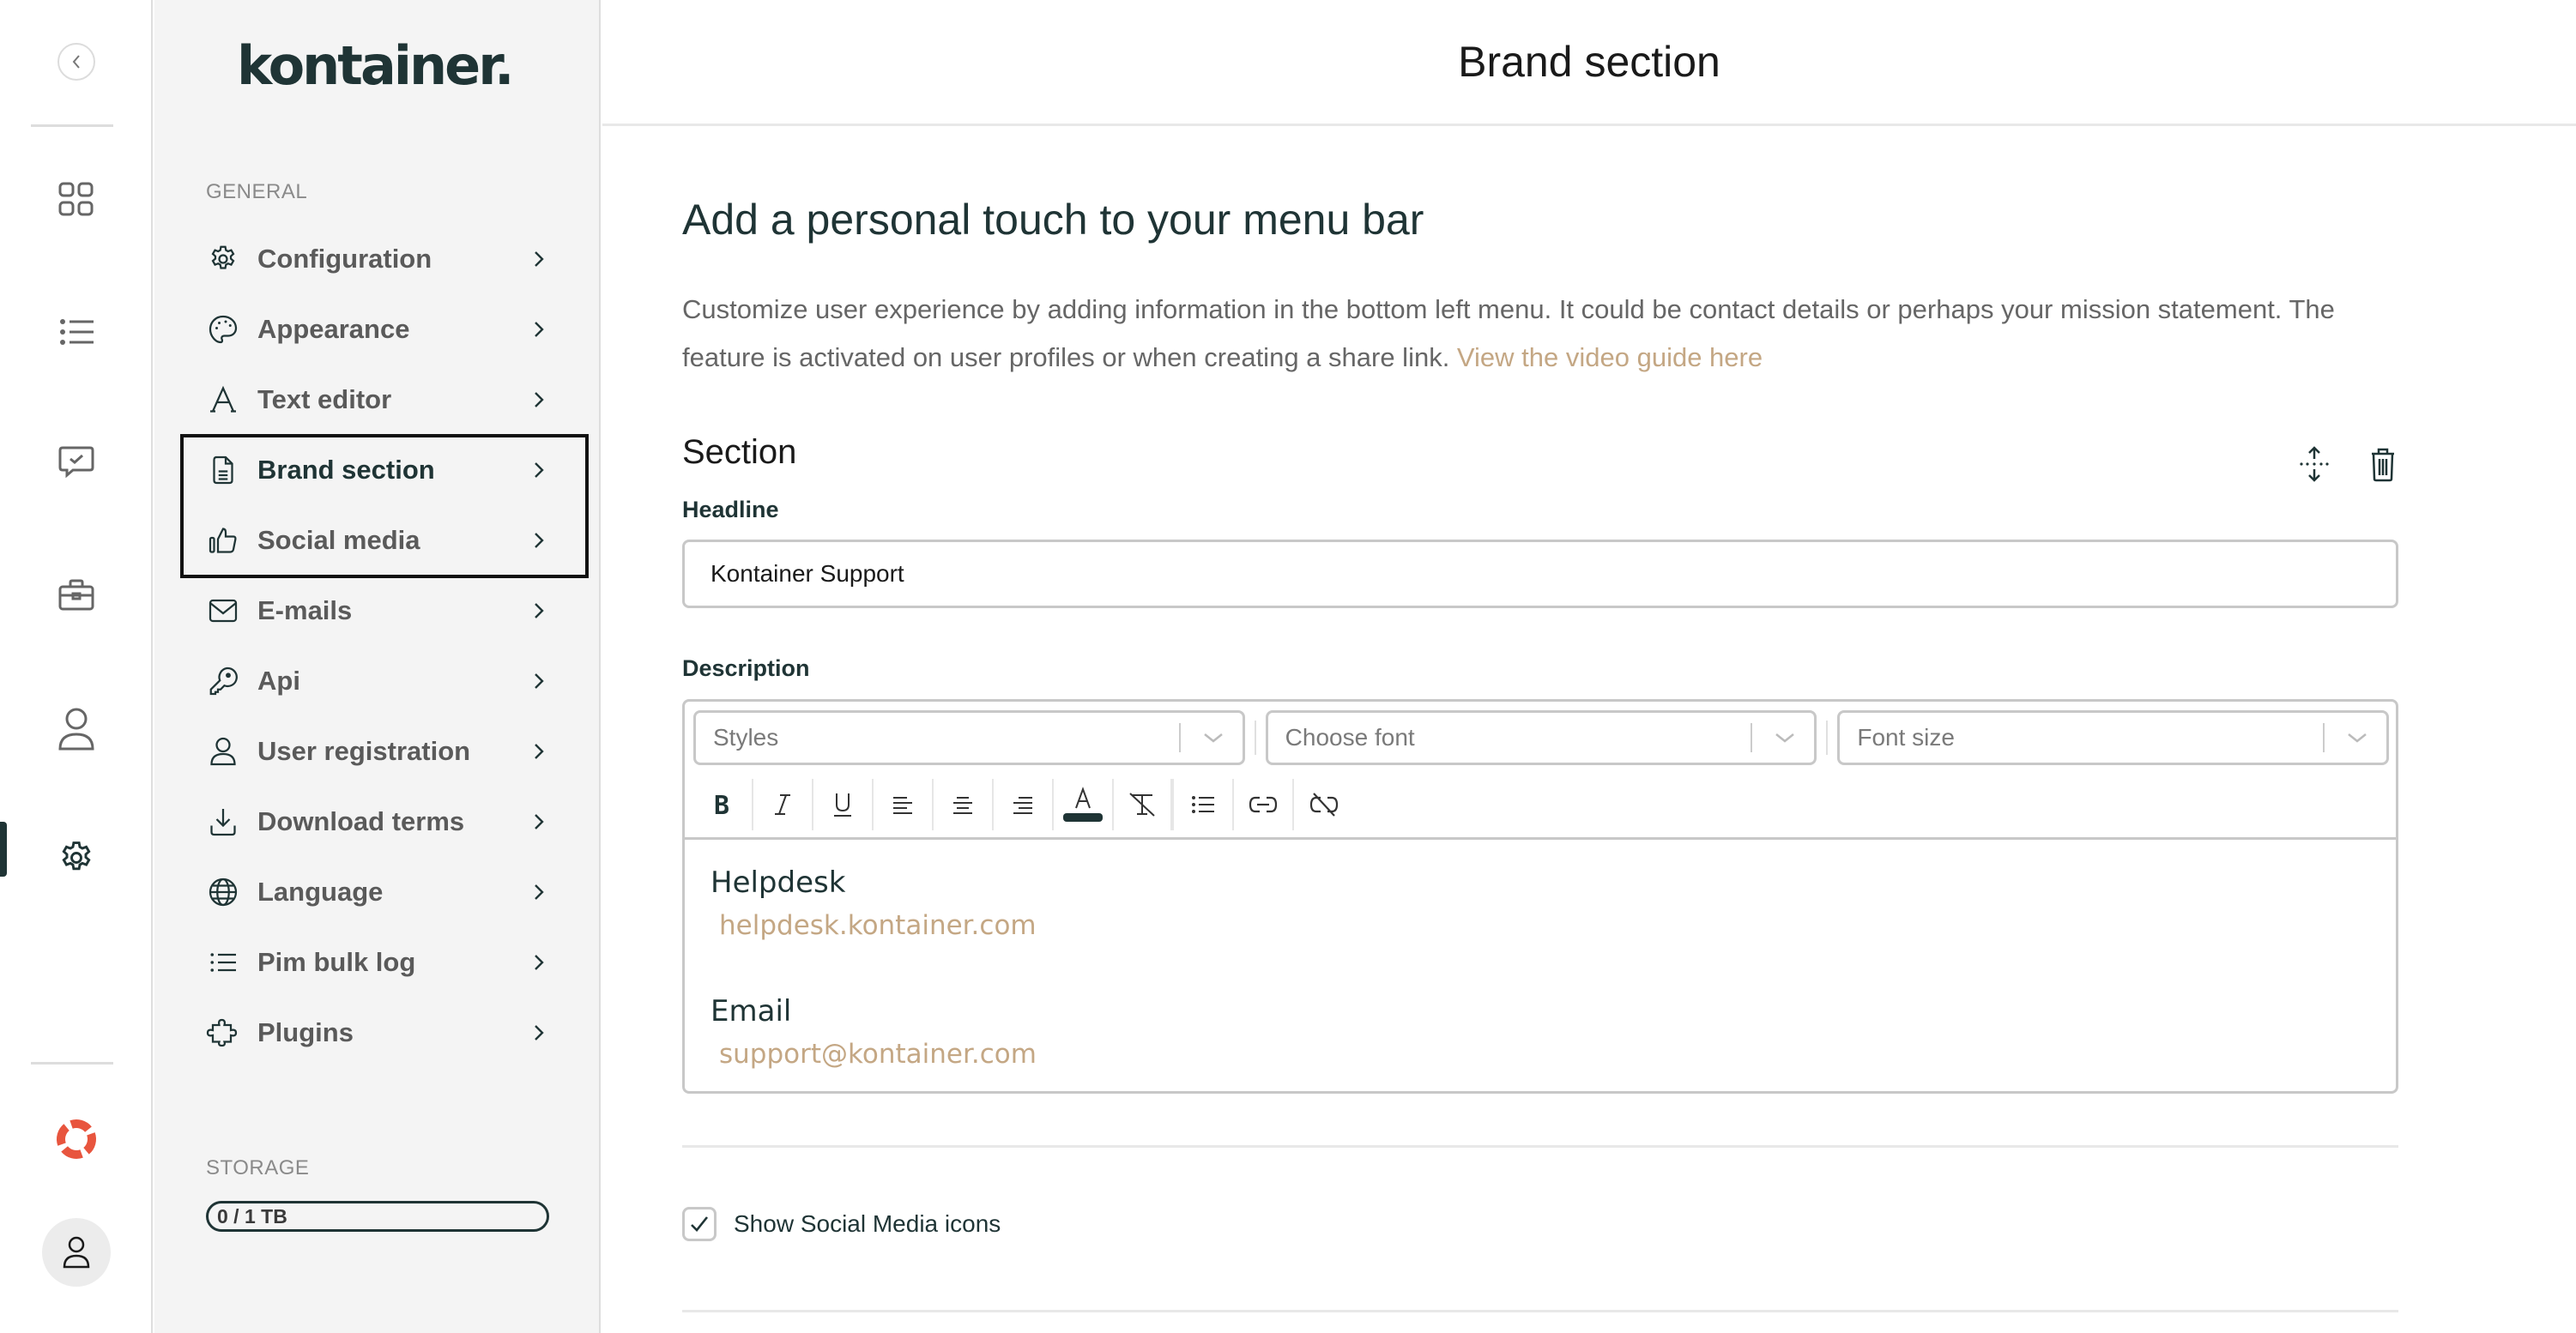 This screenshot has width=2576, height=1333. Describe the element at coordinates (344, 259) in the screenshot. I see `nav-item-label: Configuration` at that location.